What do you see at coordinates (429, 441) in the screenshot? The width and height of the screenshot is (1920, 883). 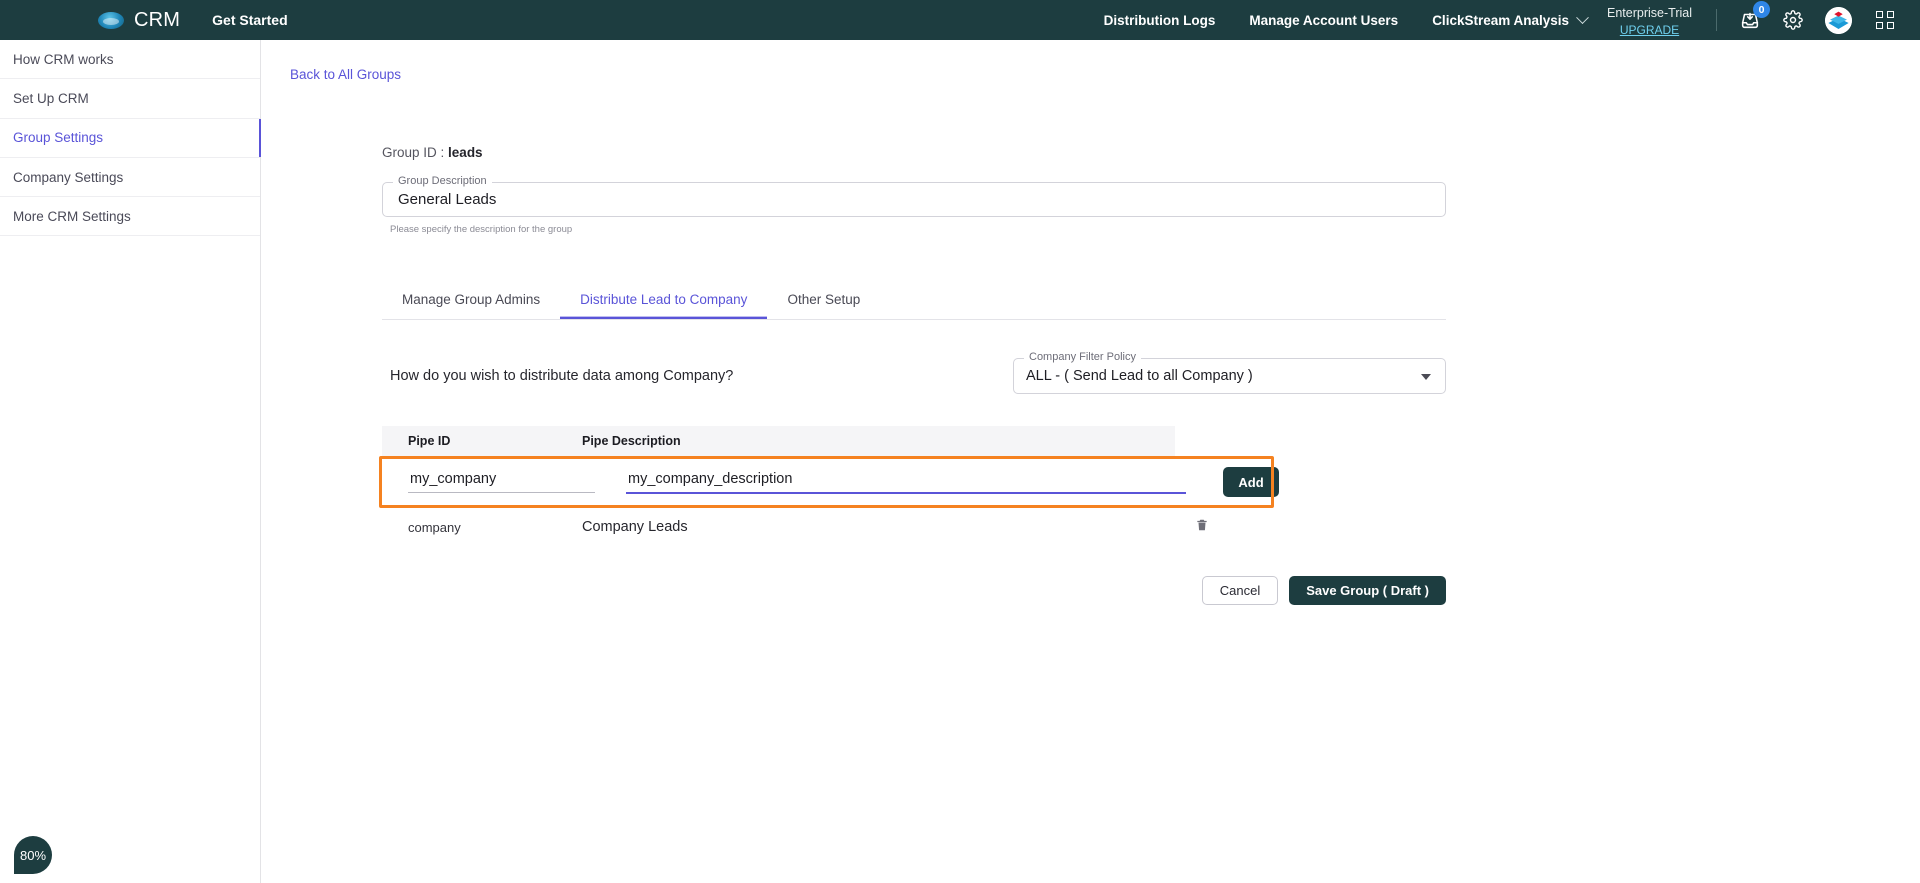 I see `column-header-pipe-id: Pipe ID` at bounding box center [429, 441].